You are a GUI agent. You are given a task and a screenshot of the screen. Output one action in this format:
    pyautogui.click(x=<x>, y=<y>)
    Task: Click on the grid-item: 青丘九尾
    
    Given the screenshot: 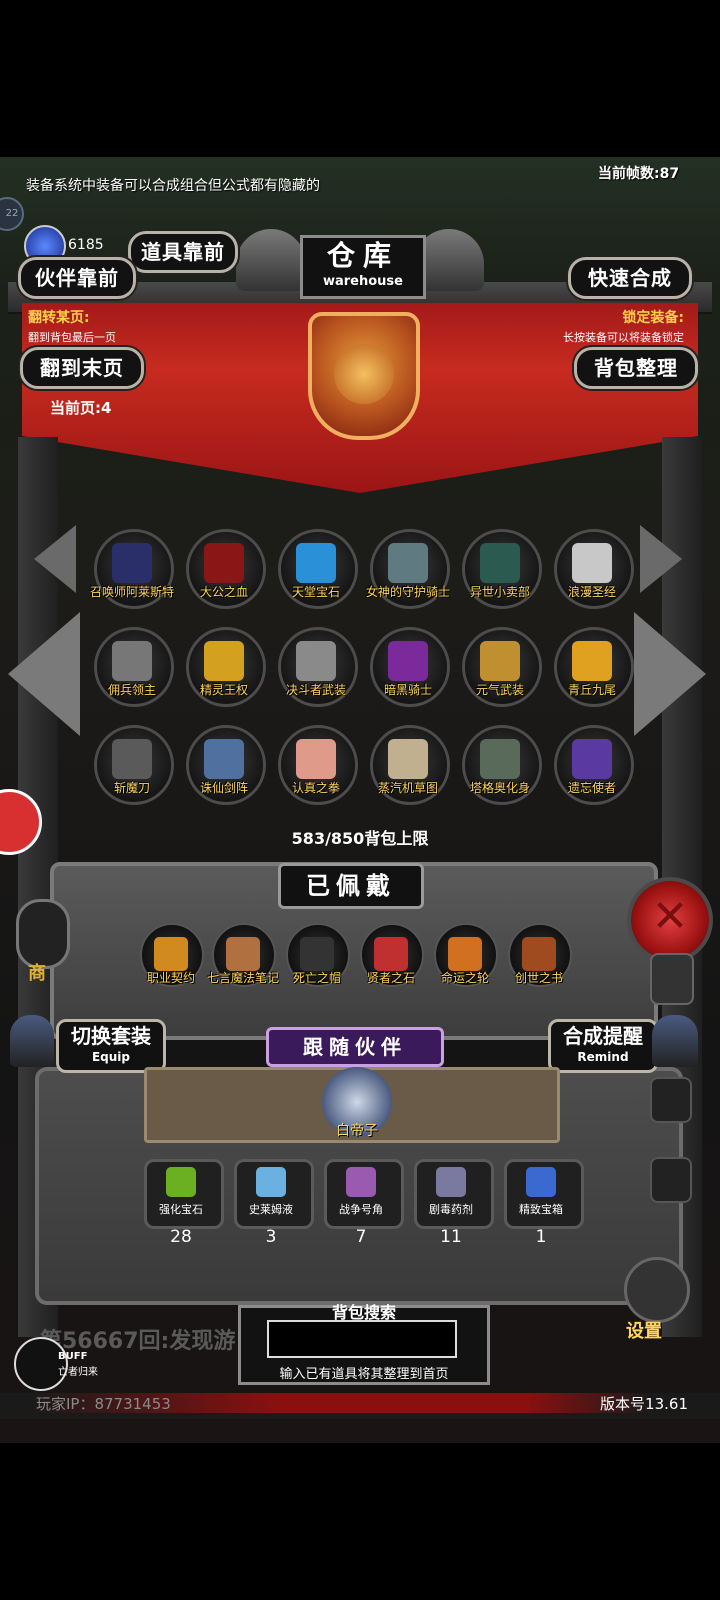 What is the action you would take?
    pyautogui.click(x=593, y=668)
    